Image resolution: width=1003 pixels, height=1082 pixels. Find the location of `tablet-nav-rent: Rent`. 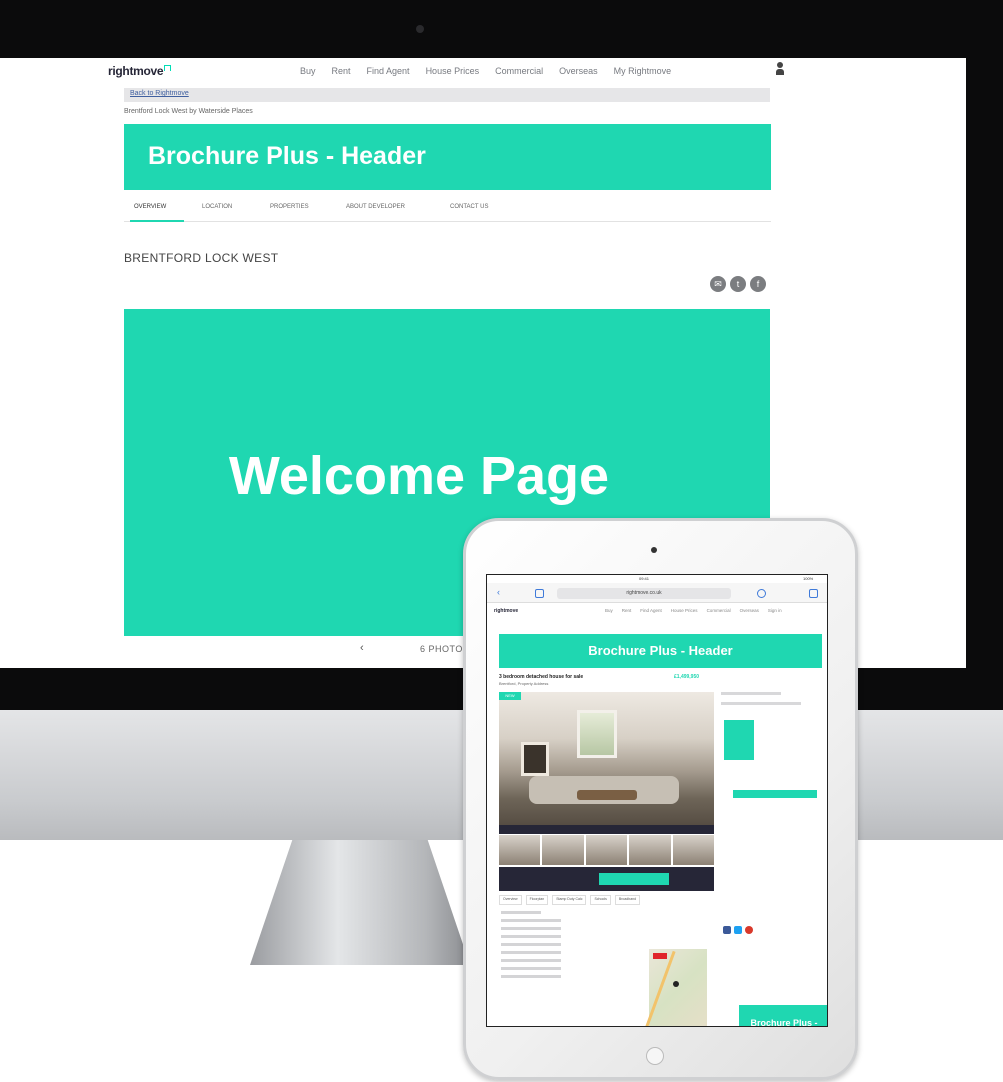

tablet-nav-rent: Rent is located at coordinates (627, 610).